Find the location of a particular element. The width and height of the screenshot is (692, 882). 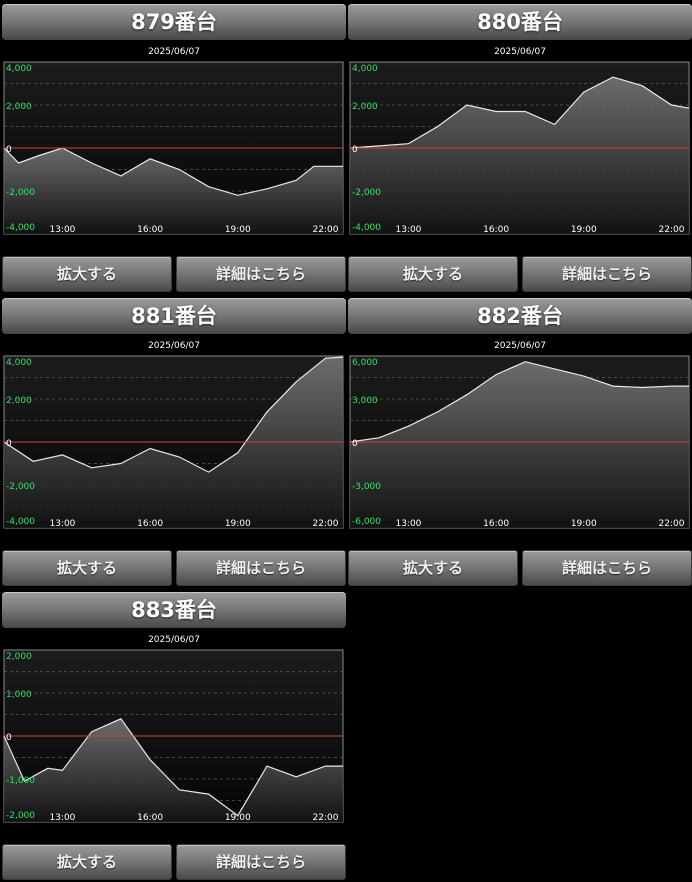

y-tick-label: 6,000 is located at coordinates (365, 363).